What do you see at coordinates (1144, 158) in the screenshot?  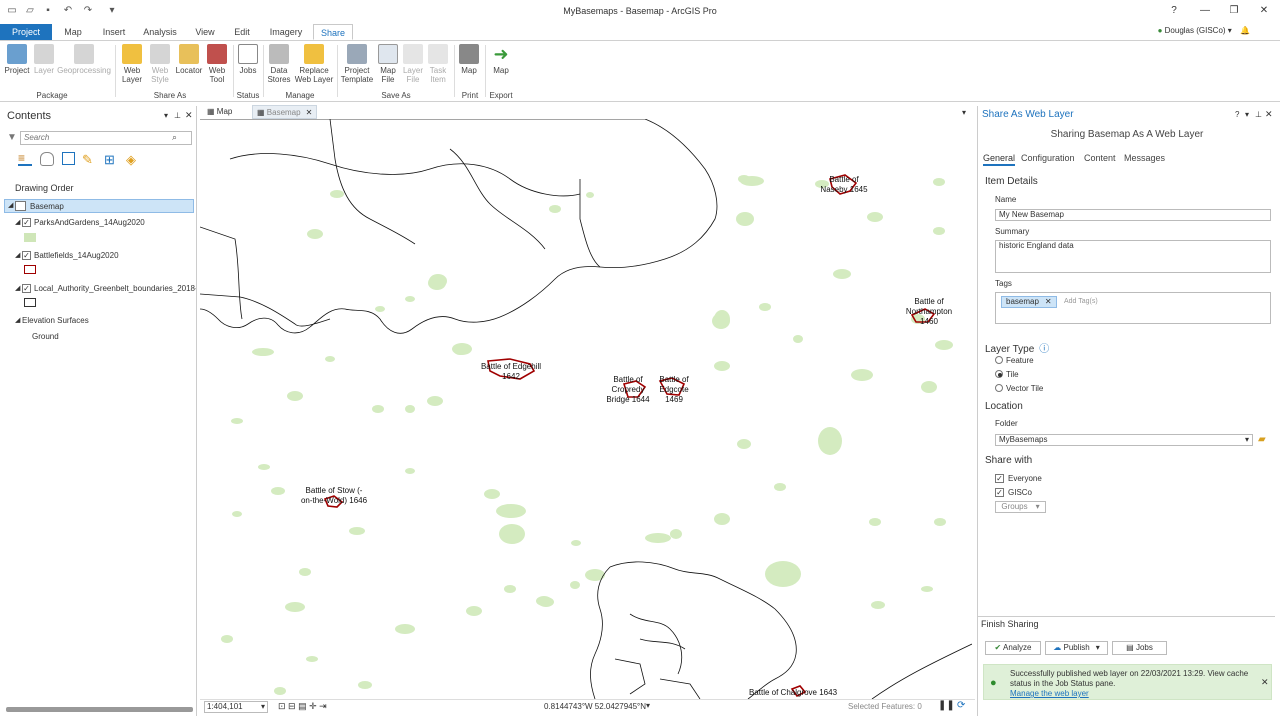 I see `tab-messages: Messages` at bounding box center [1144, 158].